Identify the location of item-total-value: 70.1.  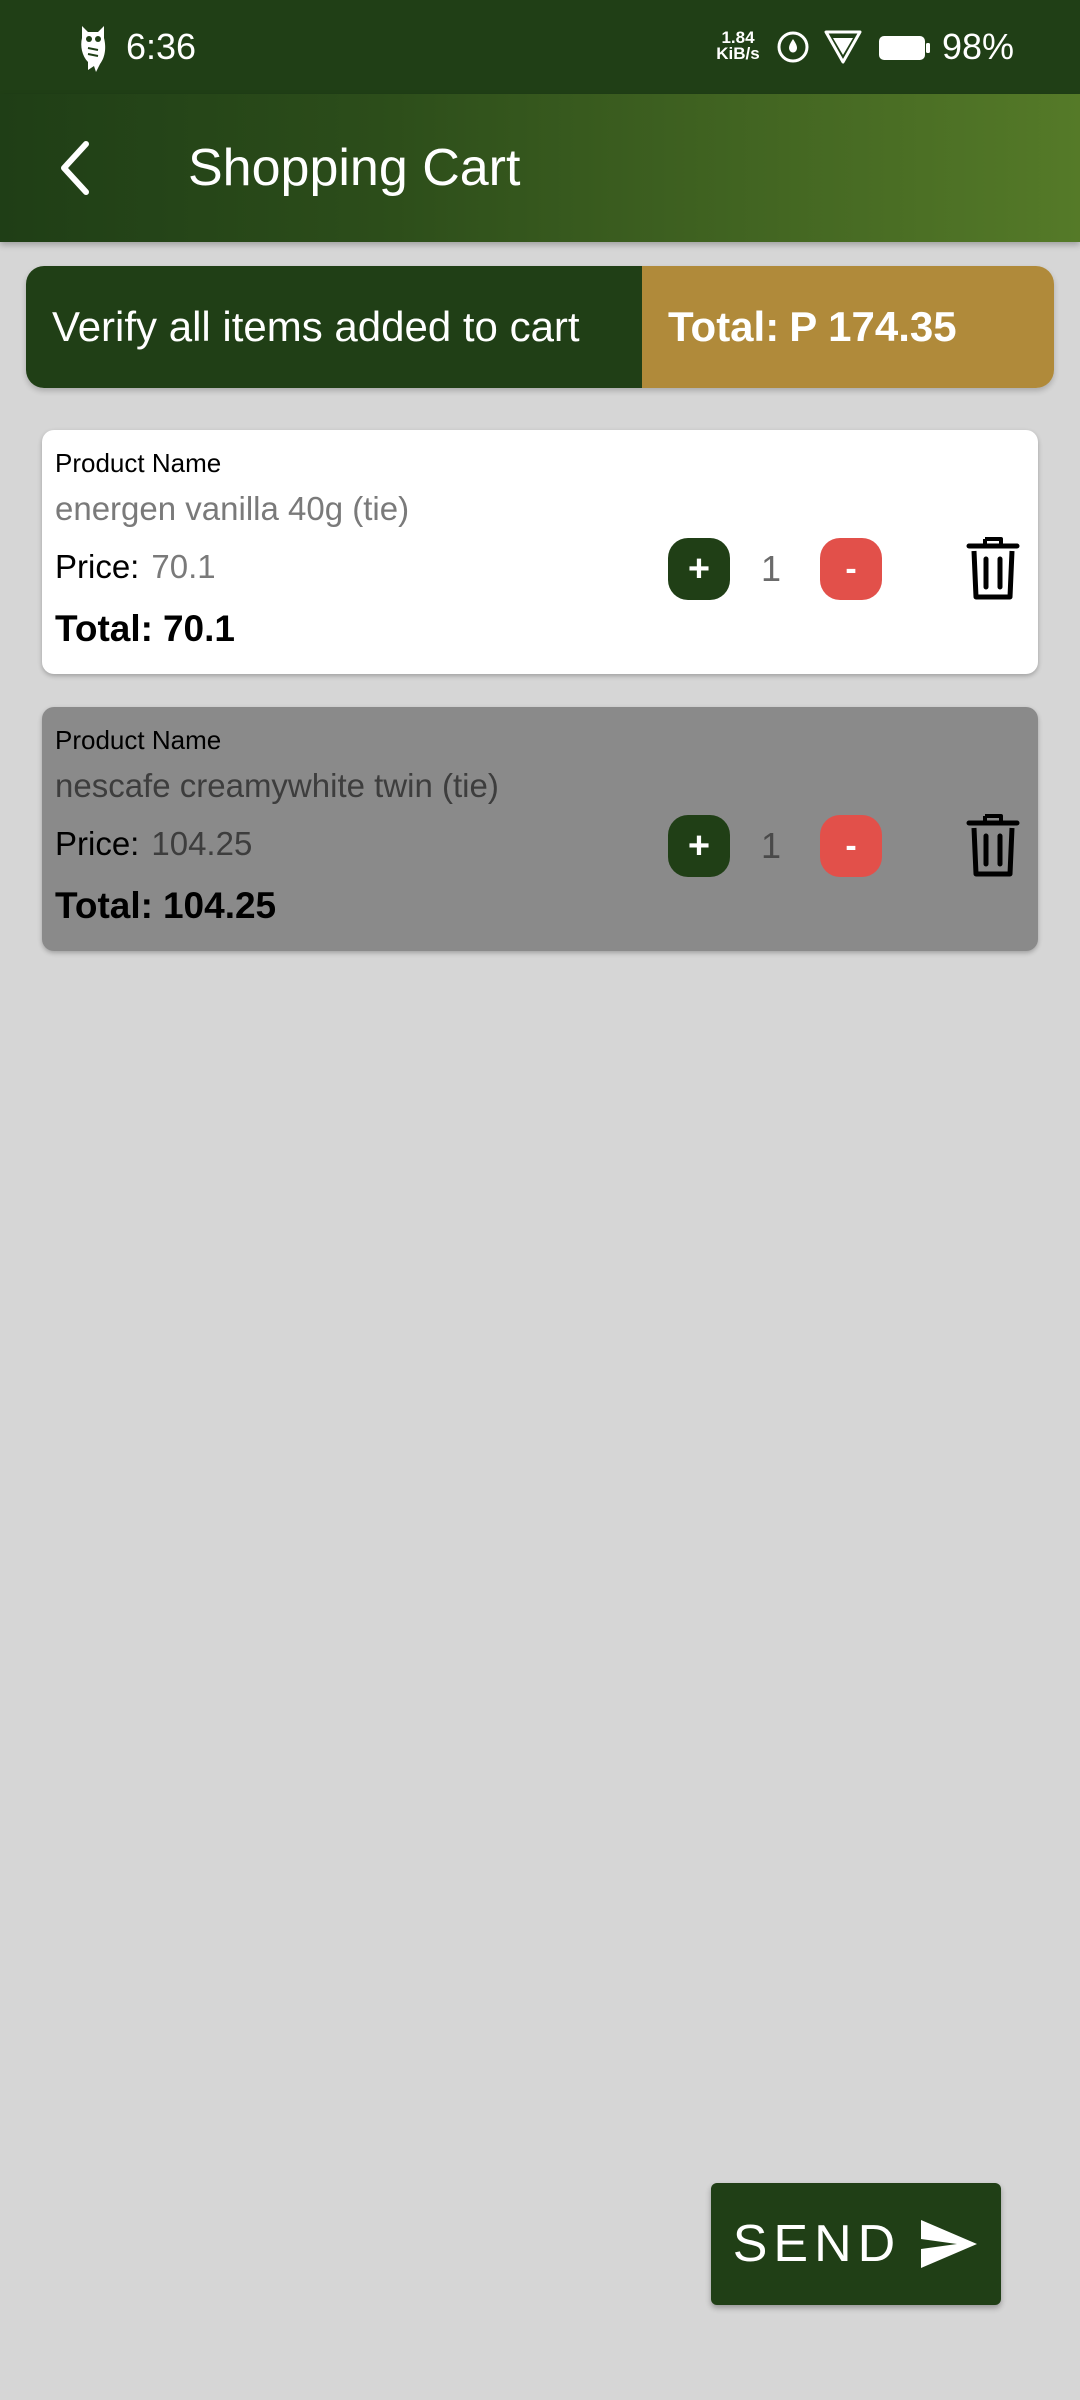
(198, 628).